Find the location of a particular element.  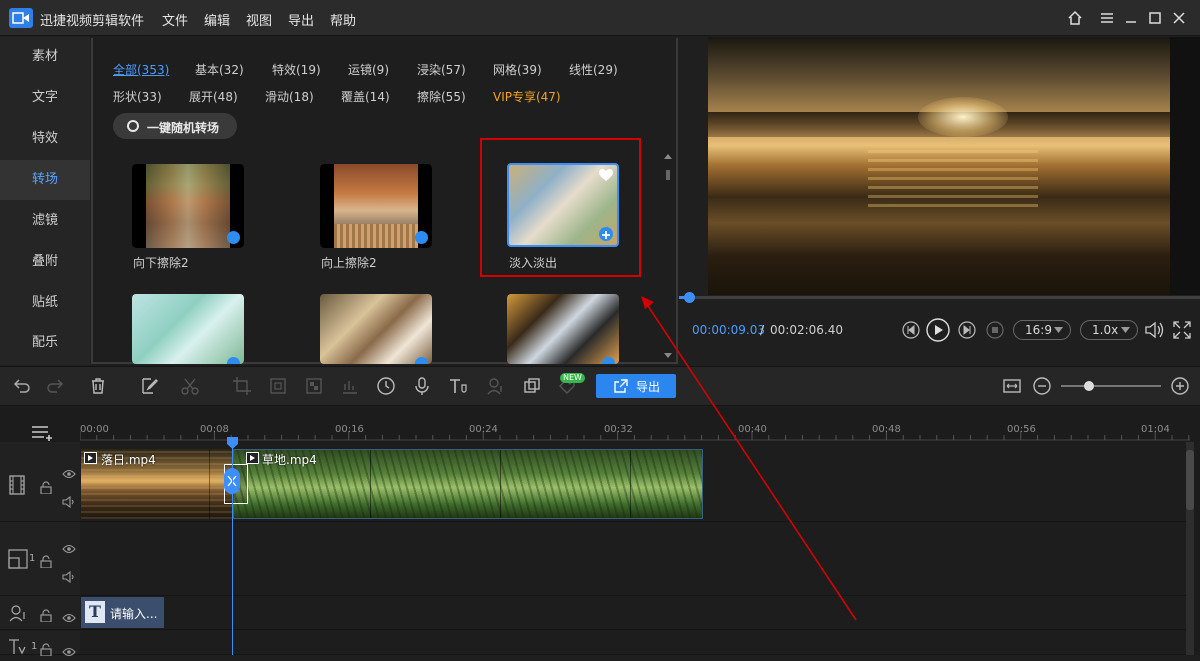

menu-view: 视图 is located at coordinates (259, 19).